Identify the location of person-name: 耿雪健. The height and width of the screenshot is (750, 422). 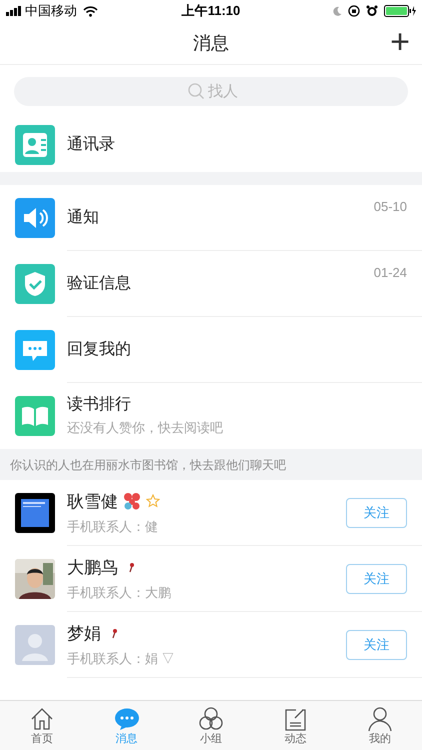
(92, 501).